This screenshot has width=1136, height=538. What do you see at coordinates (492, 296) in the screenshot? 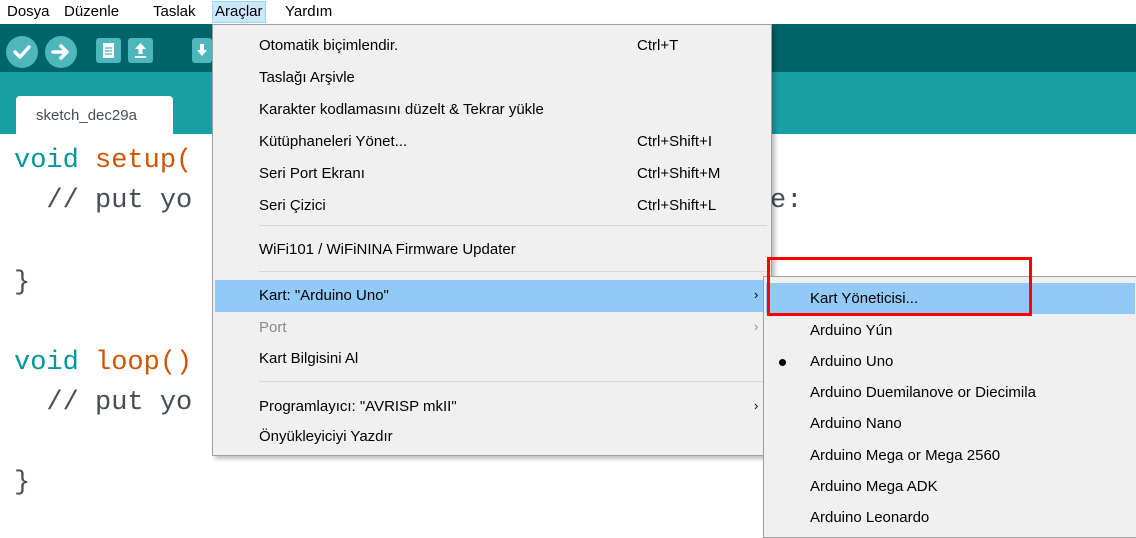
I see `menu-item-board: Kart: "Arduino Uno" ›` at bounding box center [492, 296].